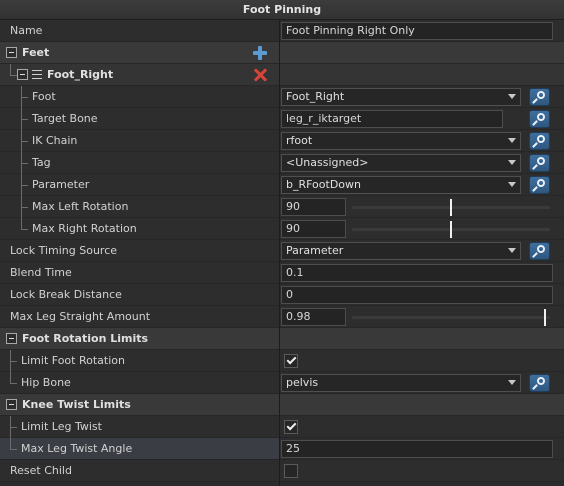  I want to click on ik-chain-dropdown: rfoot, so click(401, 141).